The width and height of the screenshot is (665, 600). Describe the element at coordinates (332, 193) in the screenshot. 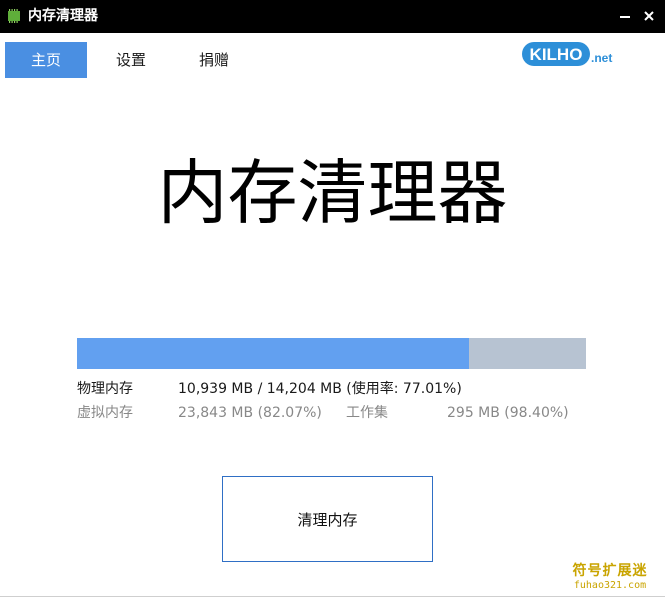

I see `page-title: 内存清理器` at that location.